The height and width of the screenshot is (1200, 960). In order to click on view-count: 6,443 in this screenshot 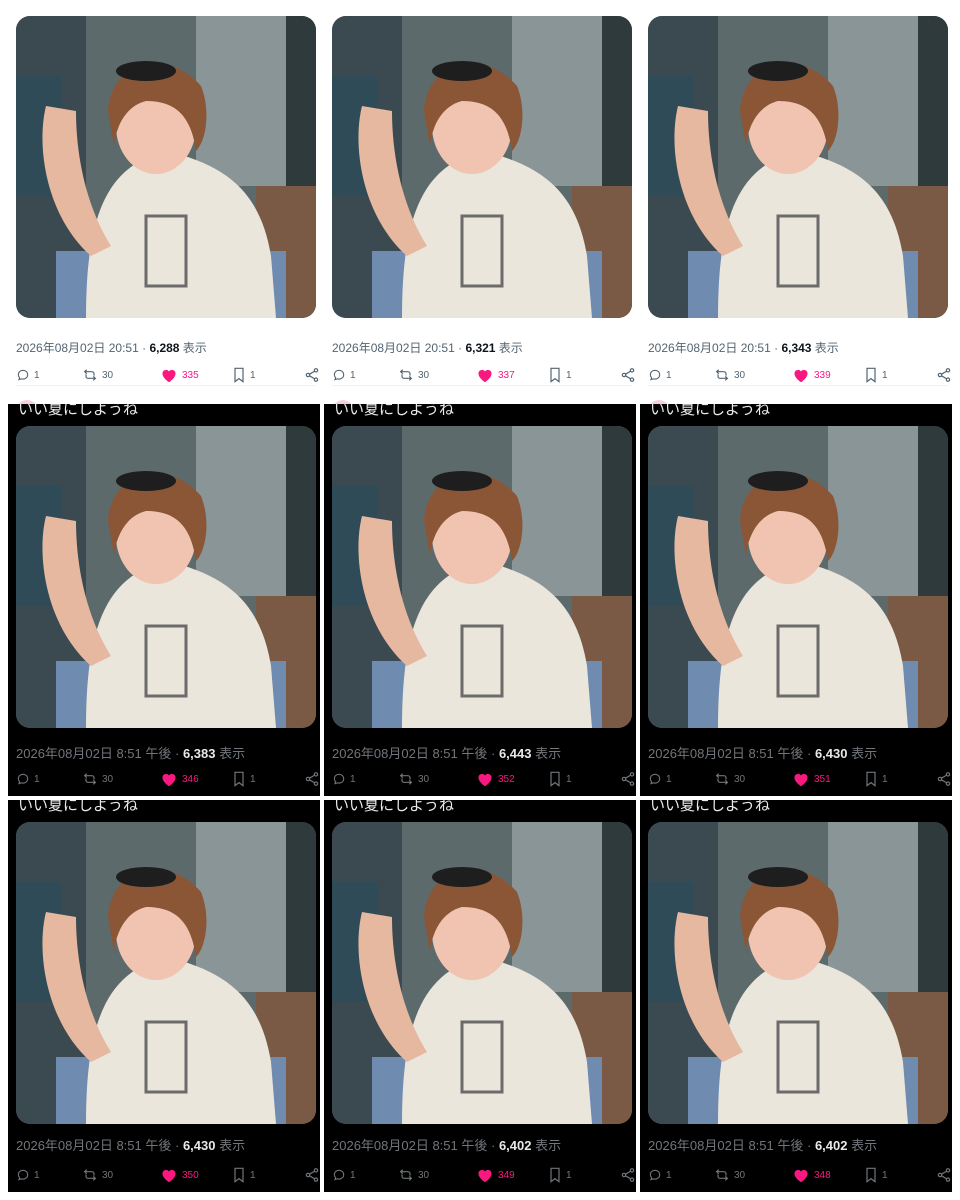, I will do `click(515, 753)`.